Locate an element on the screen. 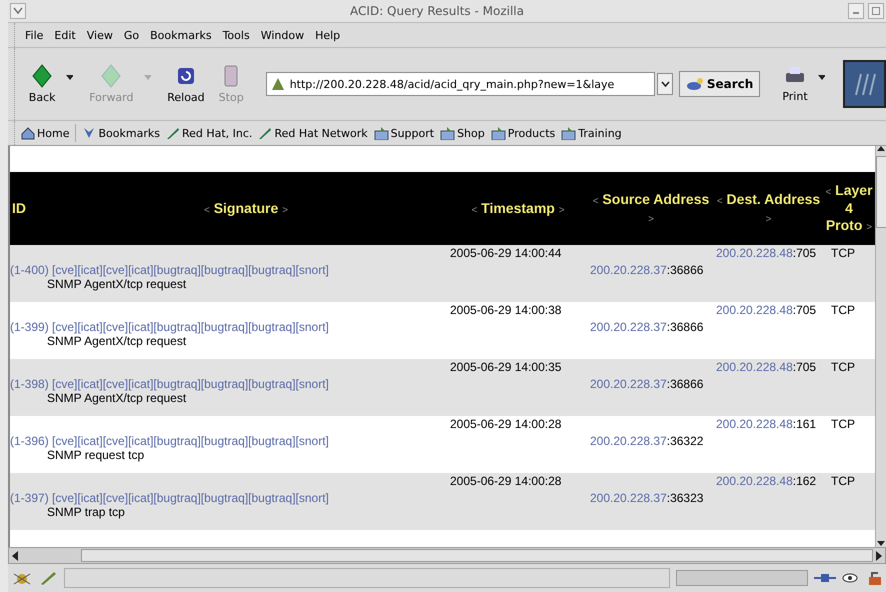  alert-id-link: (1-397) is located at coordinates (29, 498).